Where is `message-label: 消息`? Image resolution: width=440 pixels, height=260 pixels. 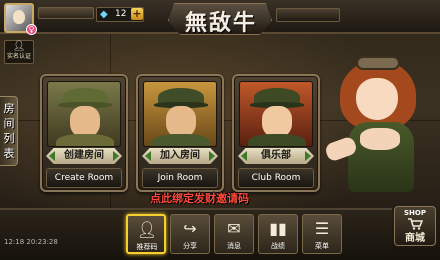
message-label: 消息 is located at coordinates (234, 246).